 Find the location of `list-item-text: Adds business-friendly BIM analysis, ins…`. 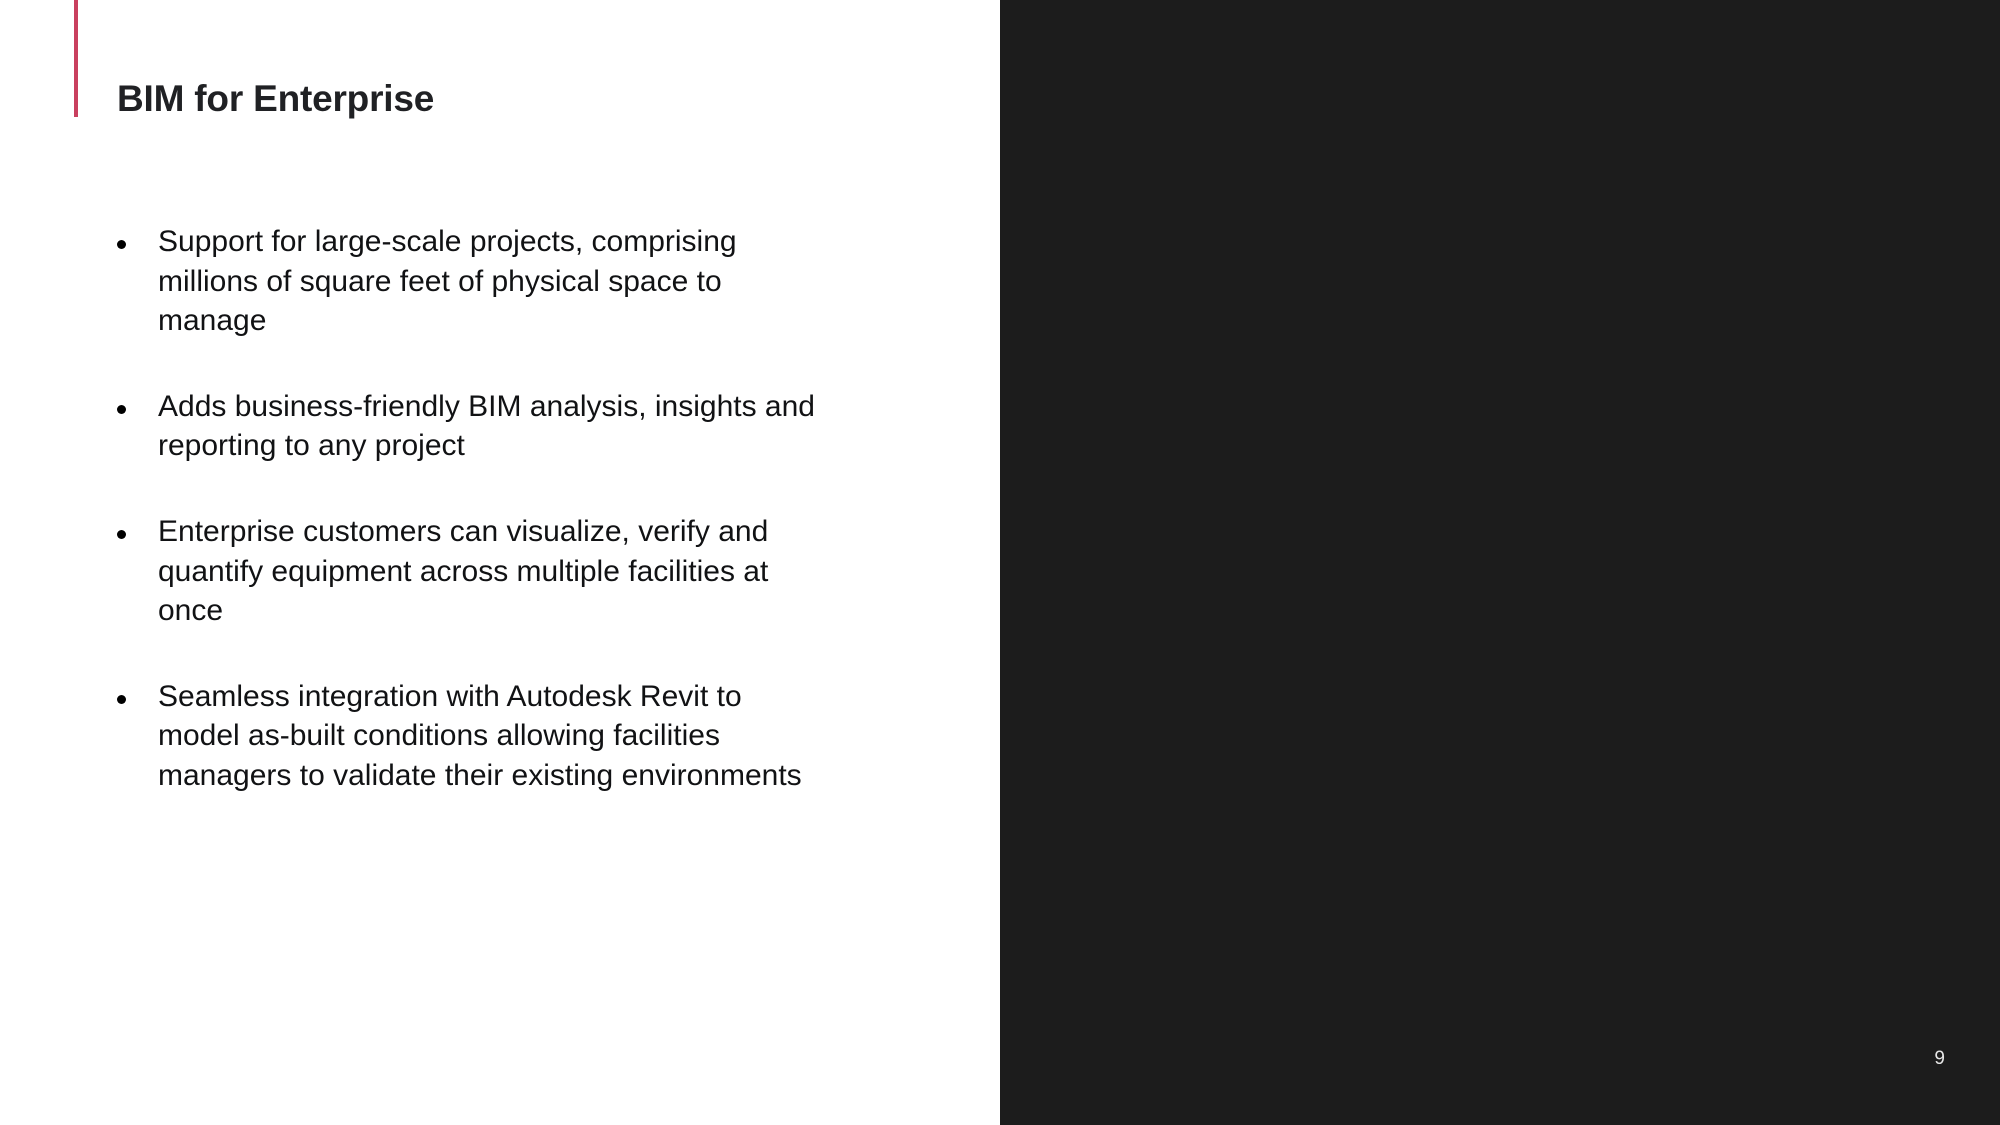

list-item-text: Adds business-friendly BIM analysis, ins… is located at coordinates (486, 426).